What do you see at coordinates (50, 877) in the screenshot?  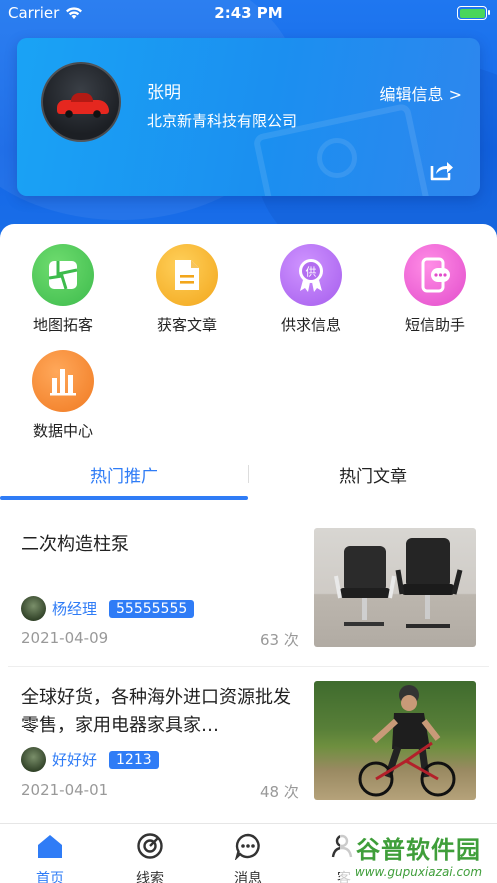 I see `nav-label: 首页` at bounding box center [50, 877].